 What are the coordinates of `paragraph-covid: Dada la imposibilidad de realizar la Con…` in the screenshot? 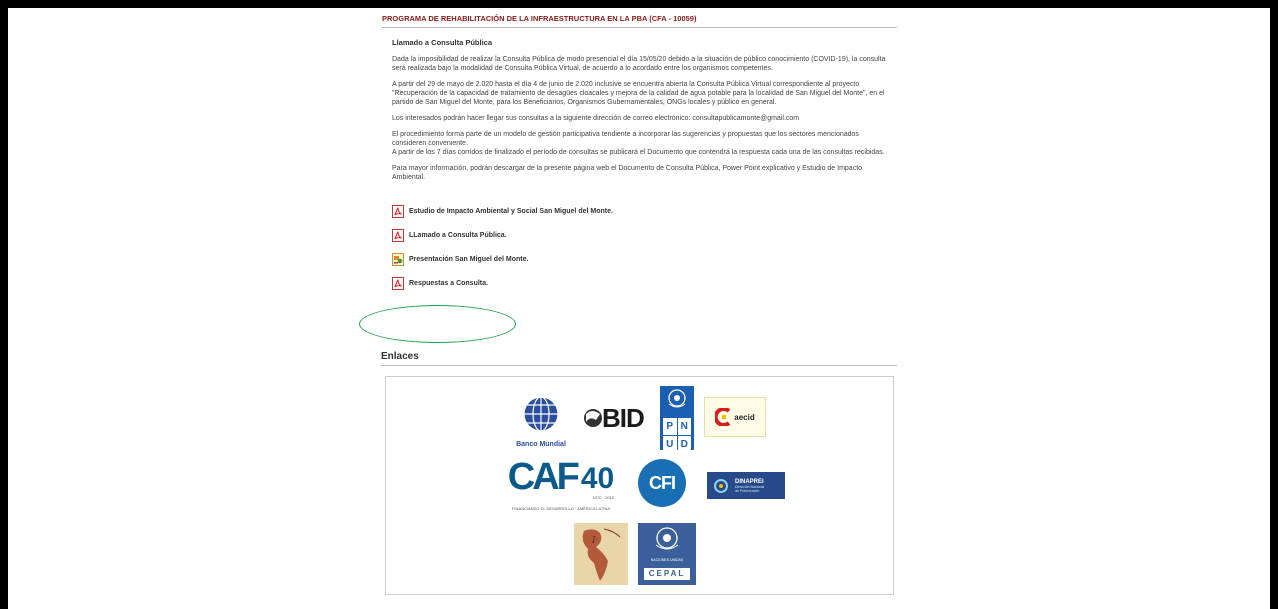 It's located at (639, 64).